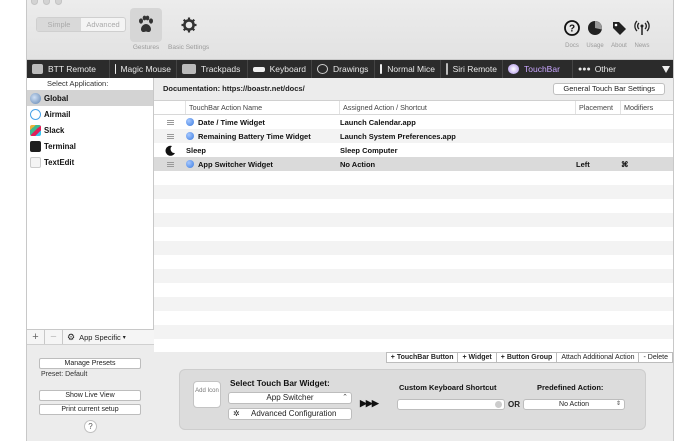 The image size is (700, 441). What do you see at coordinates (280, 383) in the screenshot?
I see `select-widget-title: Select Touch Bar Widget:` at bounding box center [280, 383].